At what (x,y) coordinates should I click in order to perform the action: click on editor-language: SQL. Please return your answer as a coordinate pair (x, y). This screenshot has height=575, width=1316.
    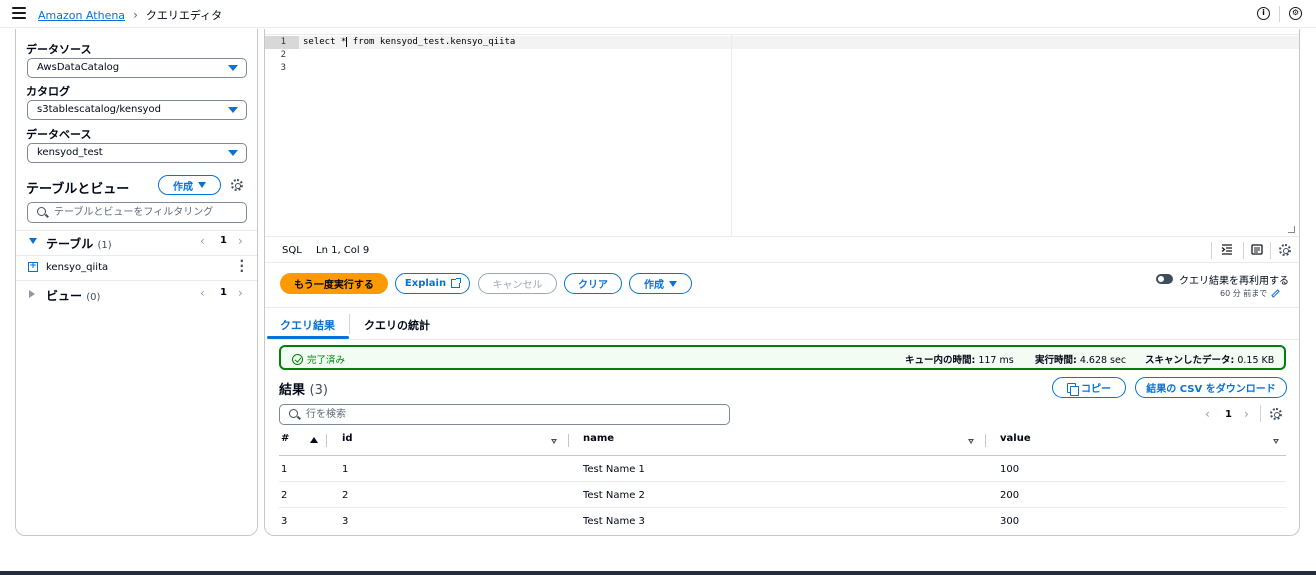
    Looking at the image, I should click on (292, 250).